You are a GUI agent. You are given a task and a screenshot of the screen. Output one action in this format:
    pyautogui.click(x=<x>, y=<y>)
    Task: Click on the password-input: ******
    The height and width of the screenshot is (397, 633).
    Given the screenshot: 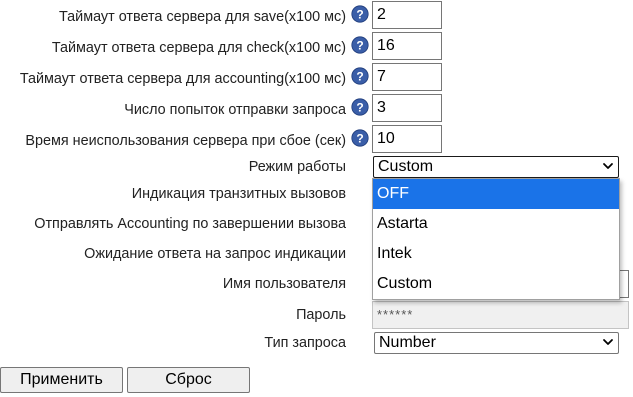 What is the action you would take?
    pyautogui.click(x=500, y=315)
    